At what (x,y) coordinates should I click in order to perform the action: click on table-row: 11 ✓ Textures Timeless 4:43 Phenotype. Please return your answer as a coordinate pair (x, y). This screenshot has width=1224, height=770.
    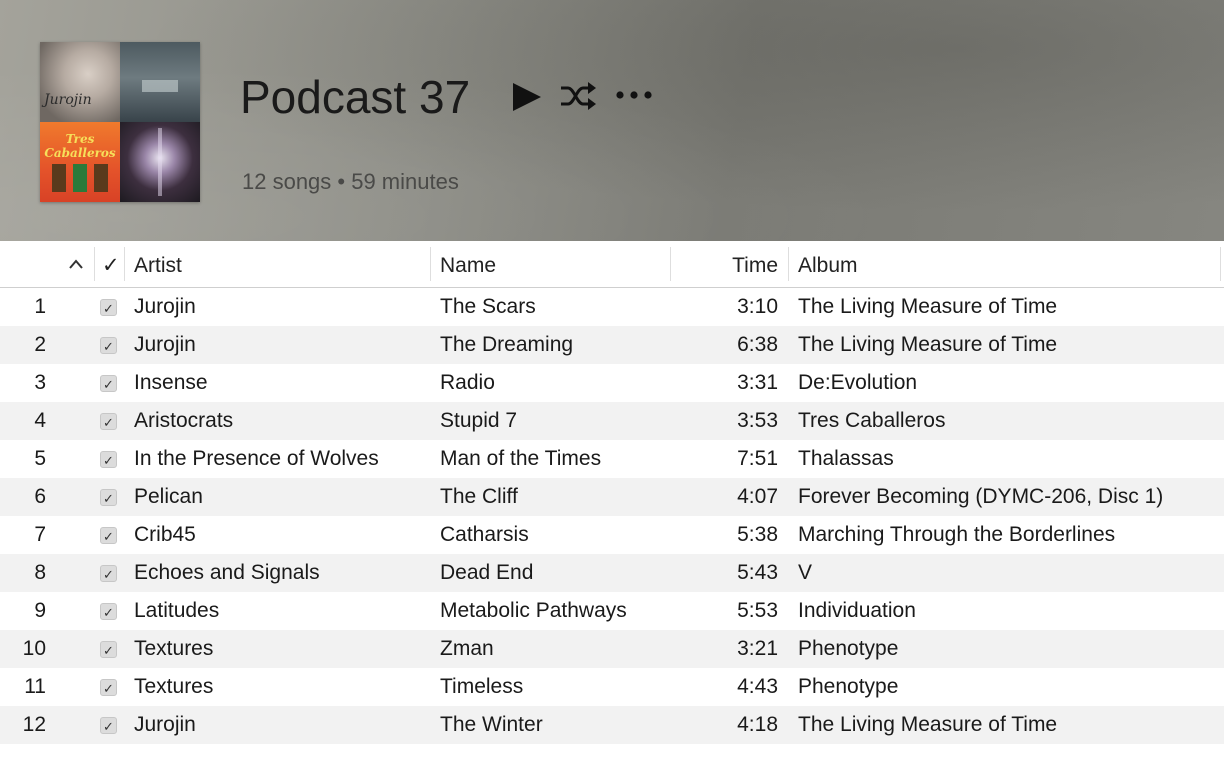
    Looking at the image, I should click on (612, 687).